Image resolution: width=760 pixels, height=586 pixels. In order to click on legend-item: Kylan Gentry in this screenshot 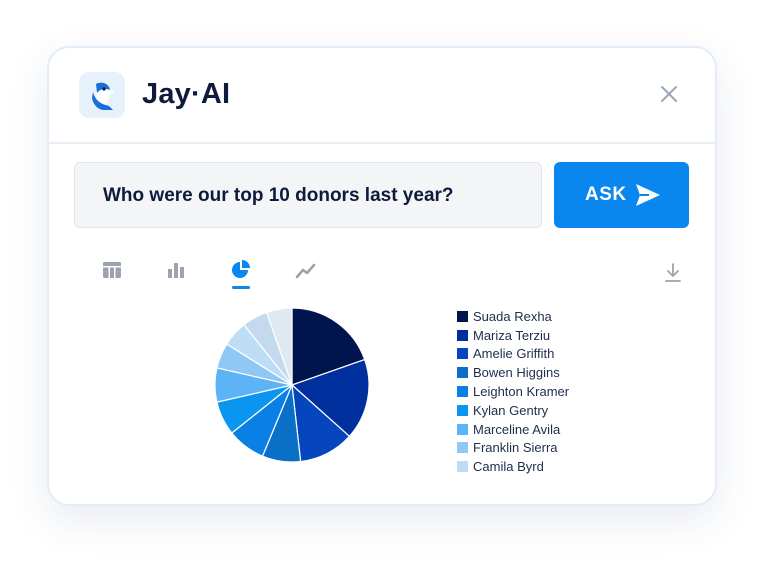, I will do `click(513, 410)`.